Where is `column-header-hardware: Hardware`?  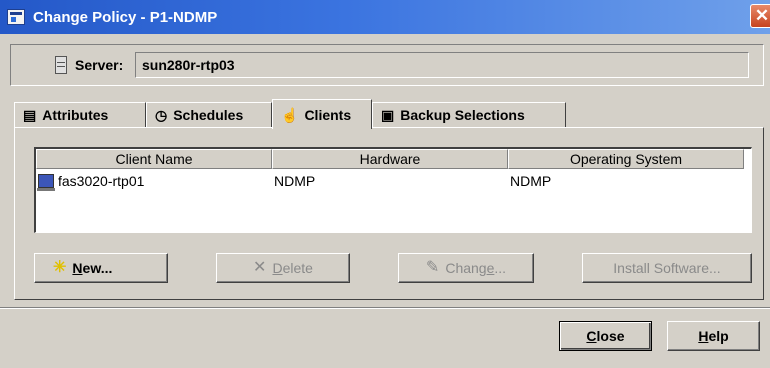
column-header-hardware: Hardware is located at coordinates (390, 159).